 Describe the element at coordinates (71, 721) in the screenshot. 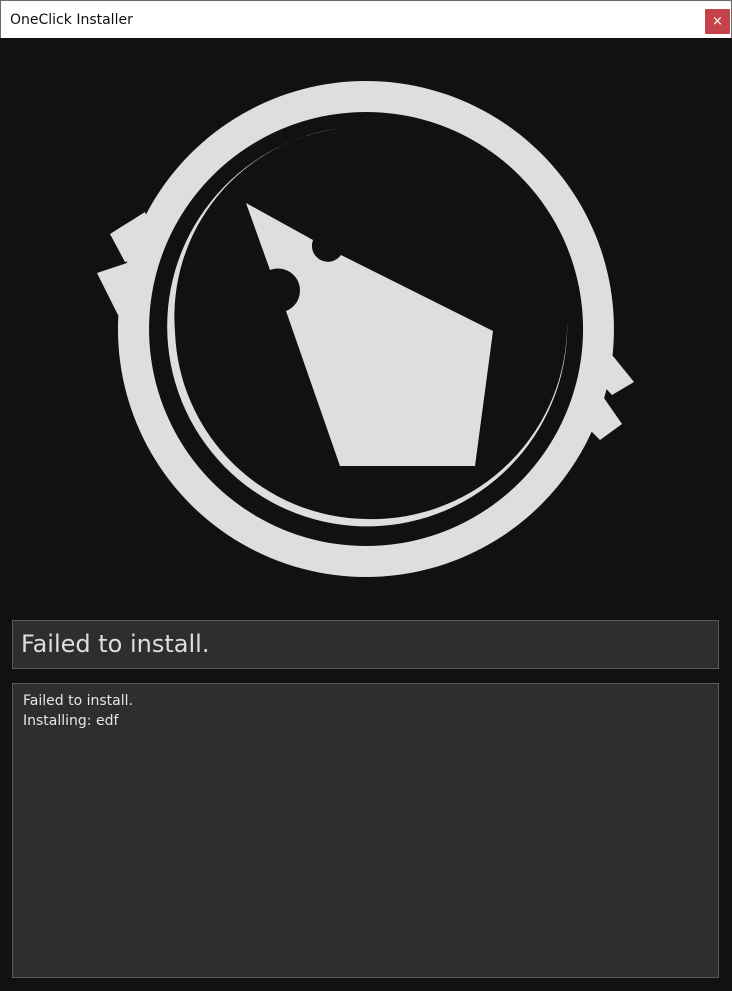

I see `log-line: Installing: edf` at that location.